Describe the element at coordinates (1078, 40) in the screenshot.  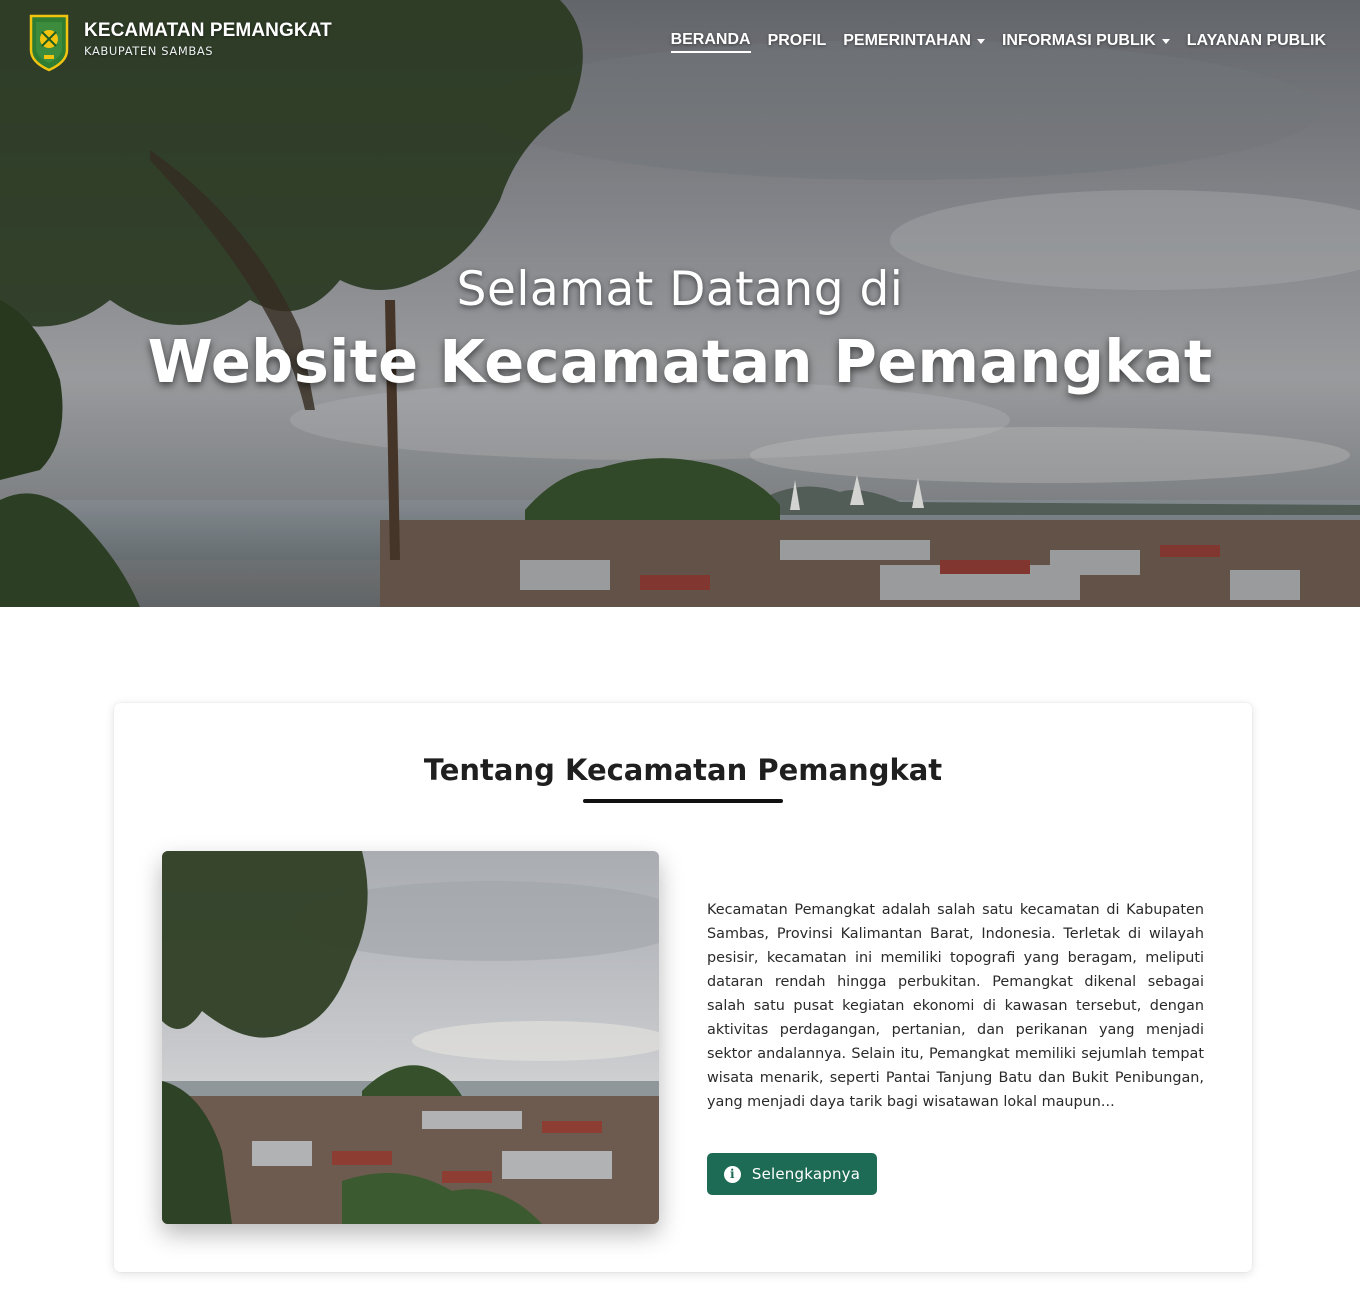
I see `nav-informasi-publik-label: INFORMASI PUBLIK` at that location.